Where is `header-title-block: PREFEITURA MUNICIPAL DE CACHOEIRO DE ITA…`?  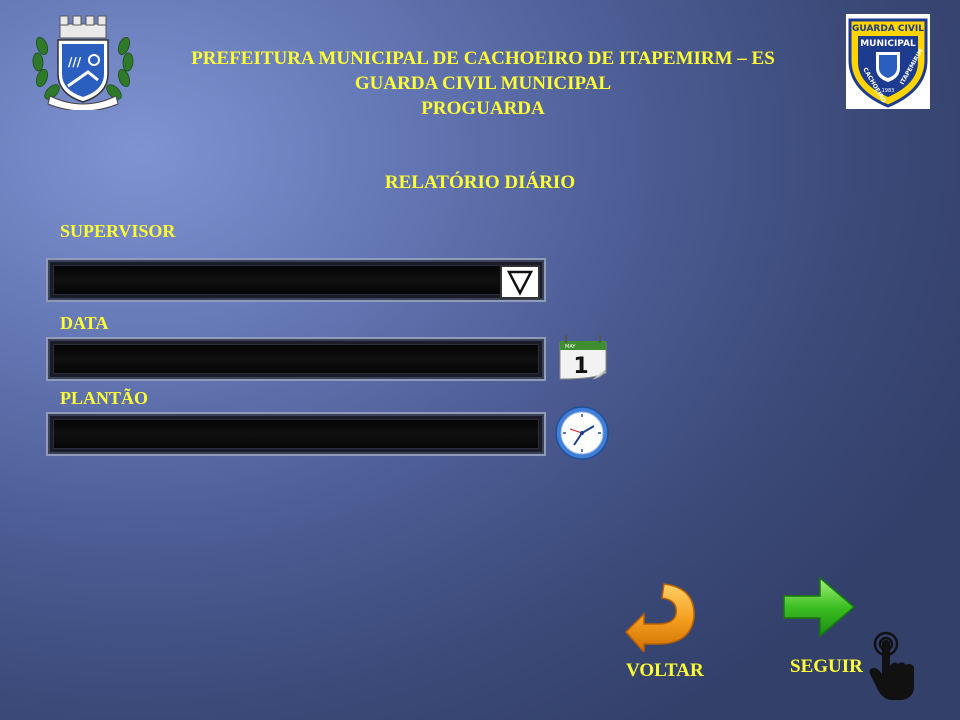
header-title-block: PREFEITURA MUNICIPAL DE CACHOEIRO DE ITA… is located at coordinates (483, 83).